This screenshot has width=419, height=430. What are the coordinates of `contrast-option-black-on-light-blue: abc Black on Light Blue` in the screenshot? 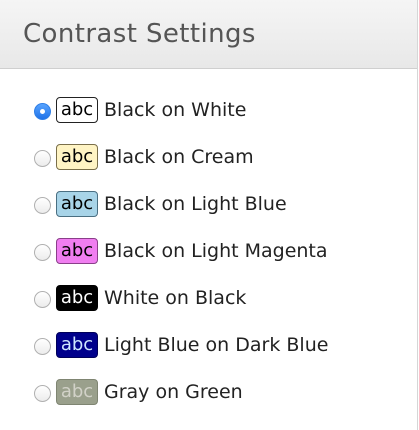 It's located at (208, 203).